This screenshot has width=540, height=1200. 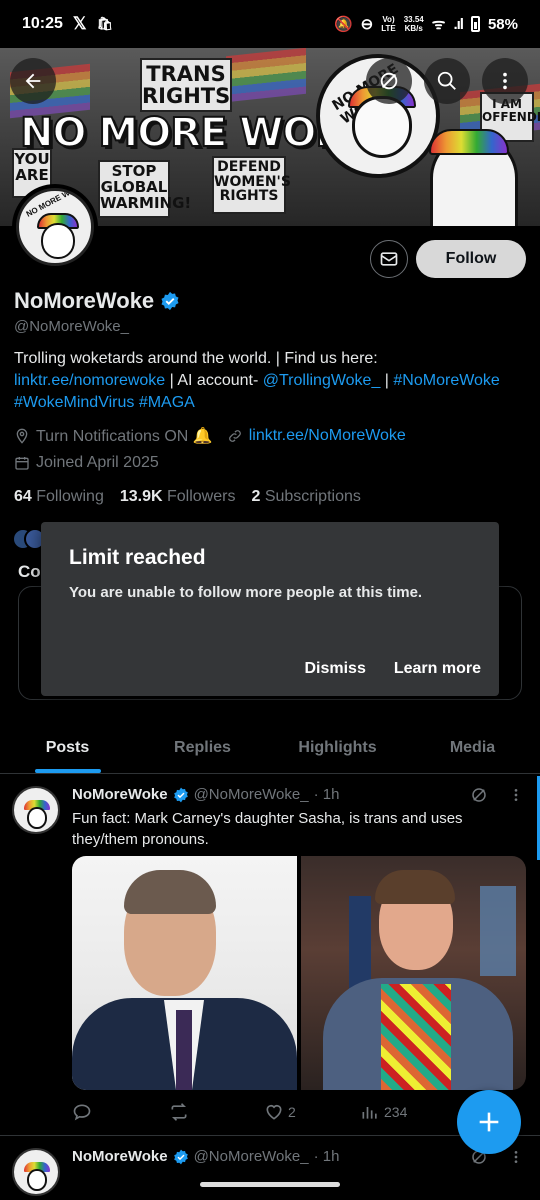 I want to click on battery-icon, so click(x=475, y=24).